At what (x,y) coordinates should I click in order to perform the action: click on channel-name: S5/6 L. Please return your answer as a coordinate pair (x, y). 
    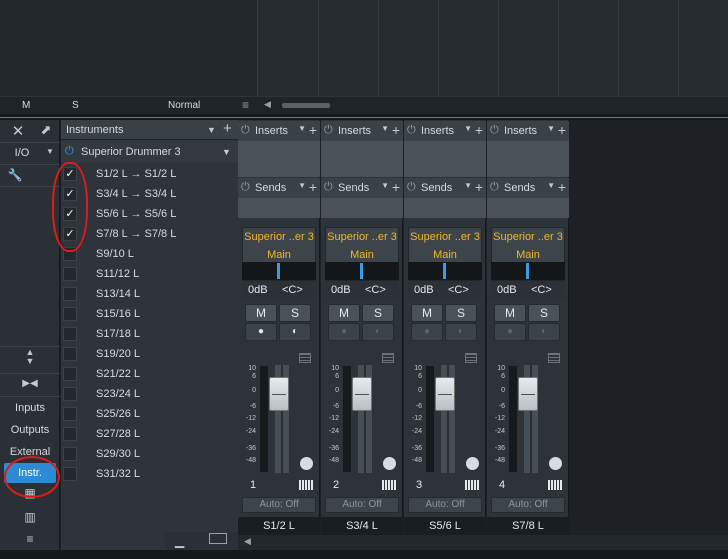
    Looking at the image, I should click on (445, 526).